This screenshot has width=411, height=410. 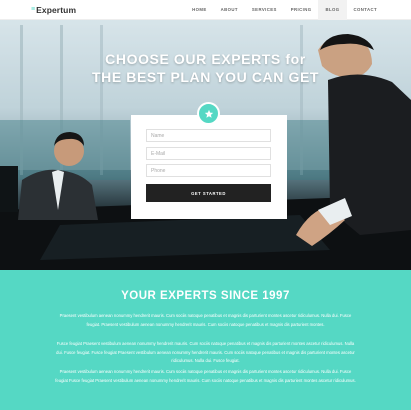 What do you see at coordinates (264, 10) in the screenshot?
I see `nav-item-services: SERVICES` at bounding box center [264, 10].